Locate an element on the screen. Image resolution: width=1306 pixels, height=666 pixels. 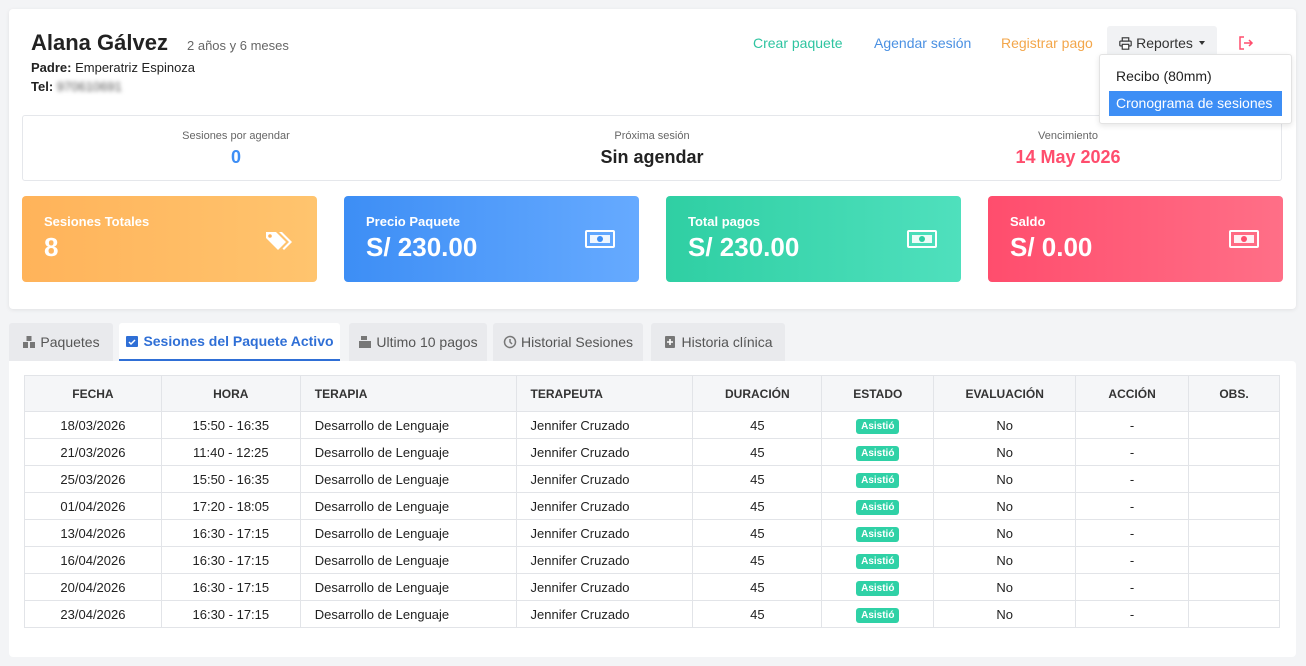
menu-item-cronograma: Cronograma de sesiones is located at coordinates (1195, 103).